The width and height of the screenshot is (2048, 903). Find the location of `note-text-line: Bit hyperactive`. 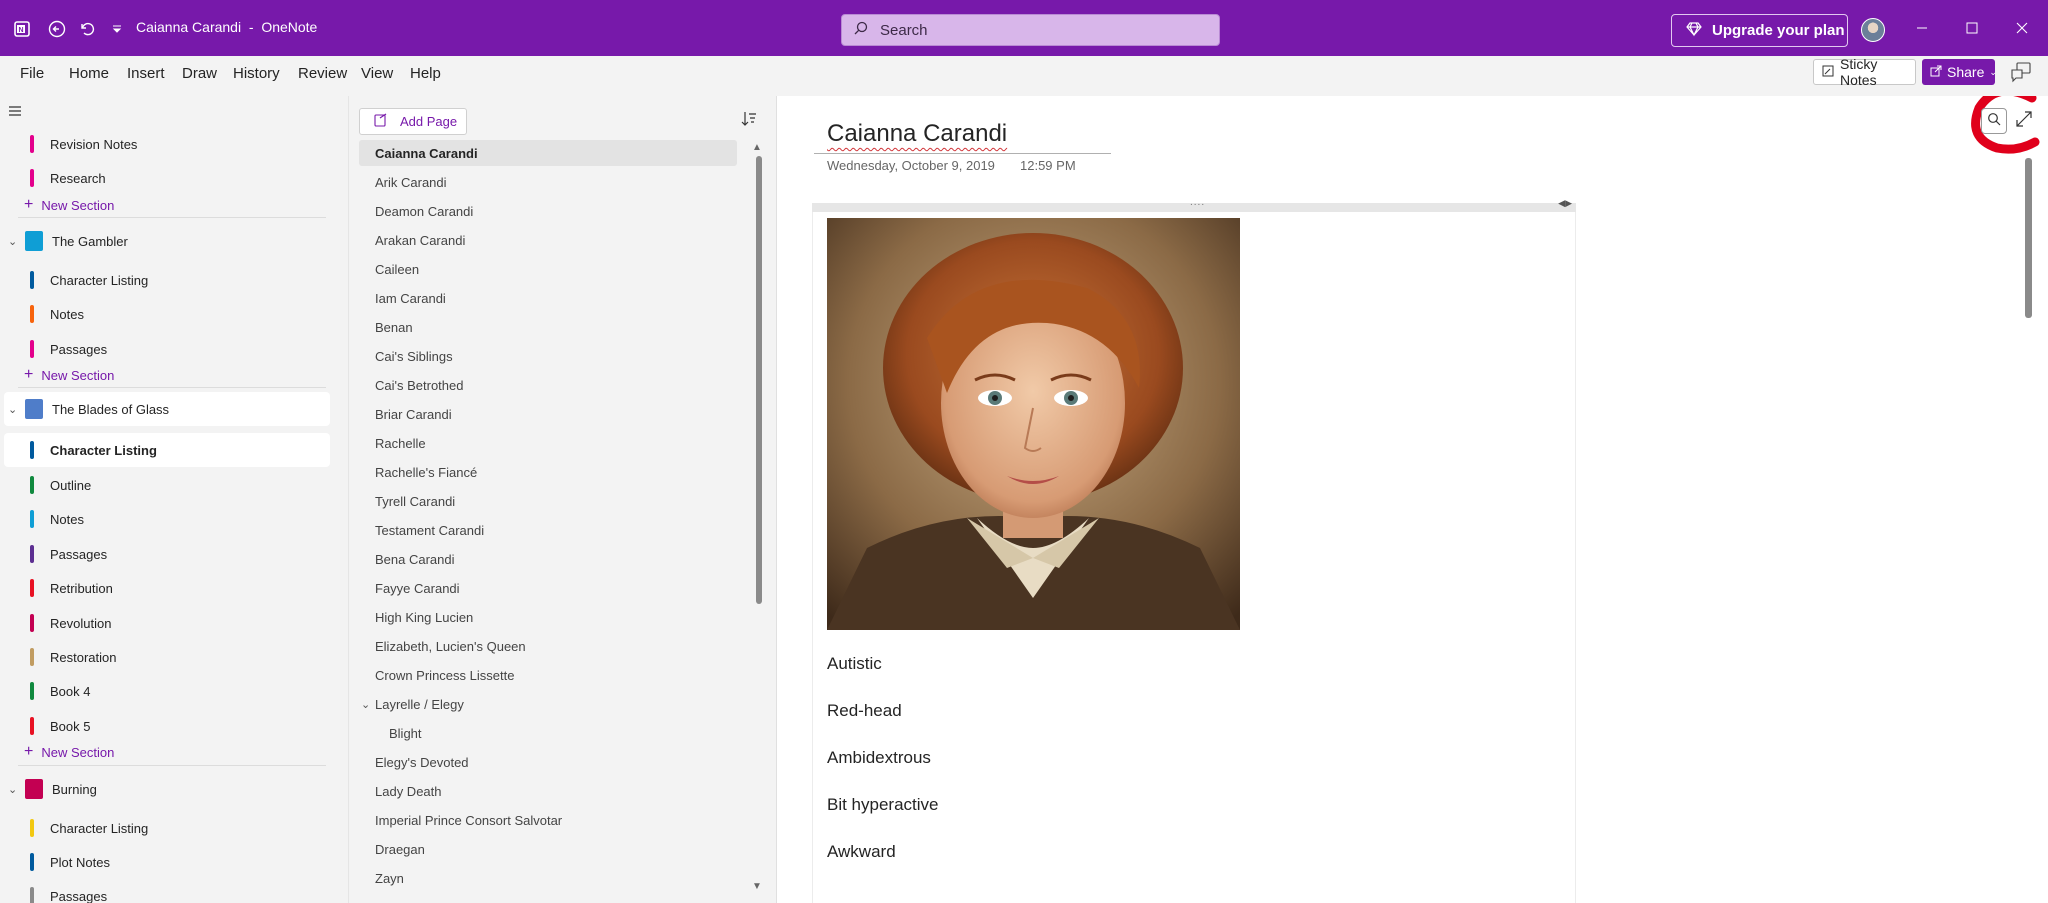

note-text-line: Bit hyperactive is located at coordinates (883, 805).